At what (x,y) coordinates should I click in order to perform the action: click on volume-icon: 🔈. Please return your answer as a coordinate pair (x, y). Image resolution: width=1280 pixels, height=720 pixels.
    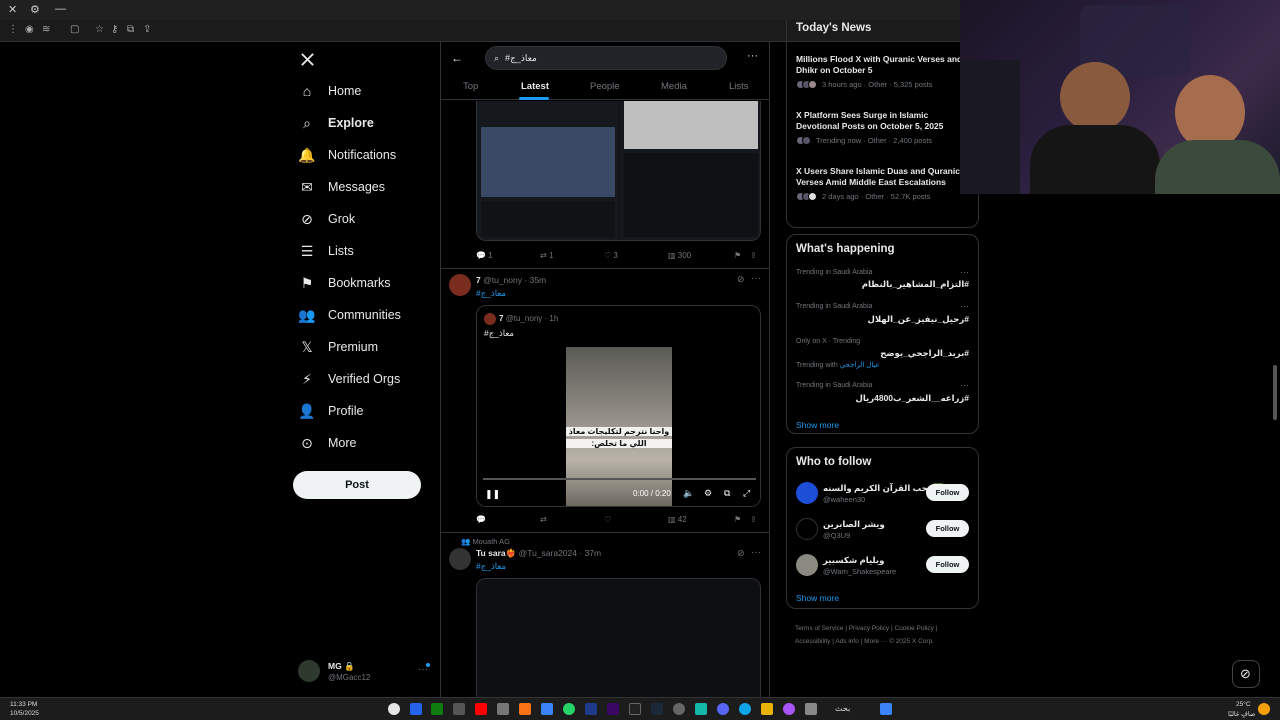
    Looking at the image, I should click on (688, 493).